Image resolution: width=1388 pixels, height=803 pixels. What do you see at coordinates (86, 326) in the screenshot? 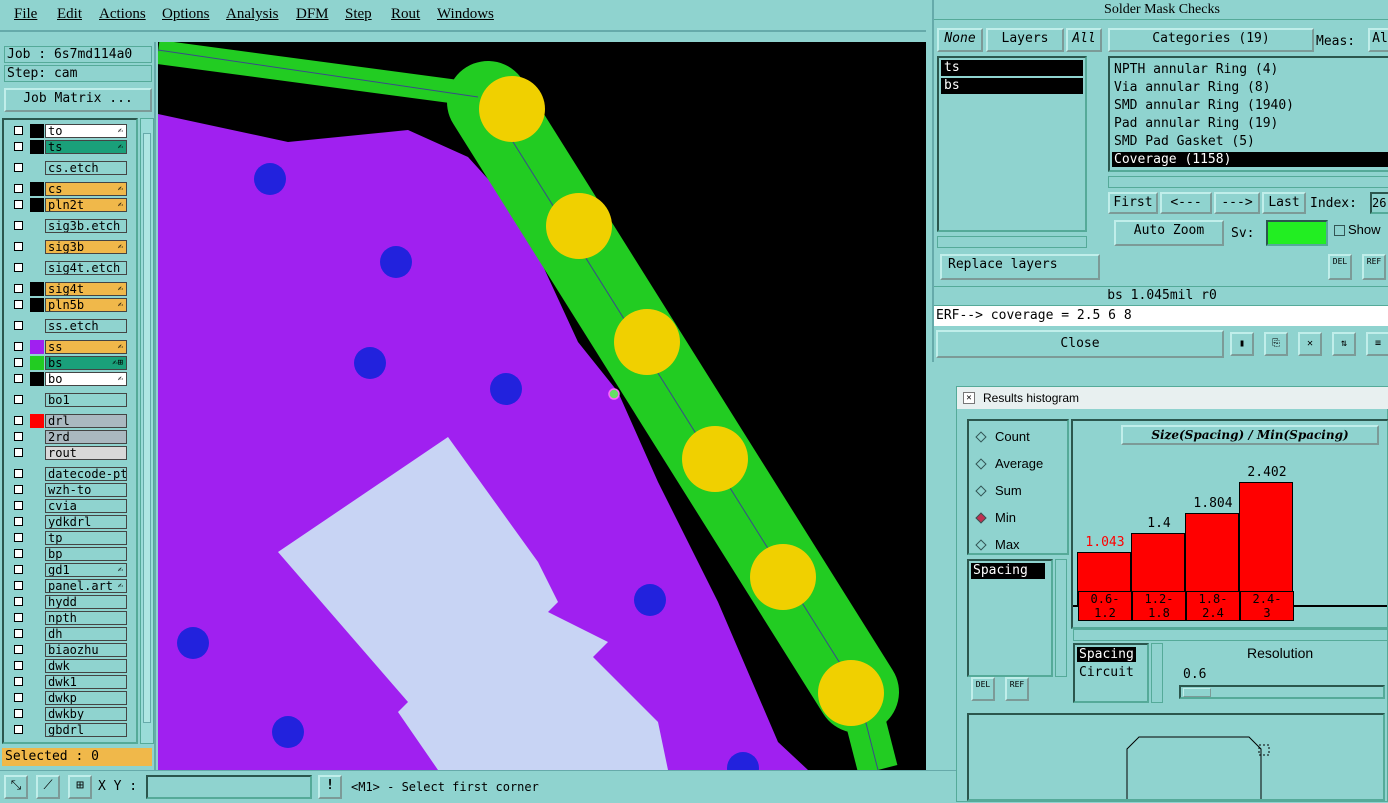
I see `layer-name: ss.etch` at bounding box center [86, 326].